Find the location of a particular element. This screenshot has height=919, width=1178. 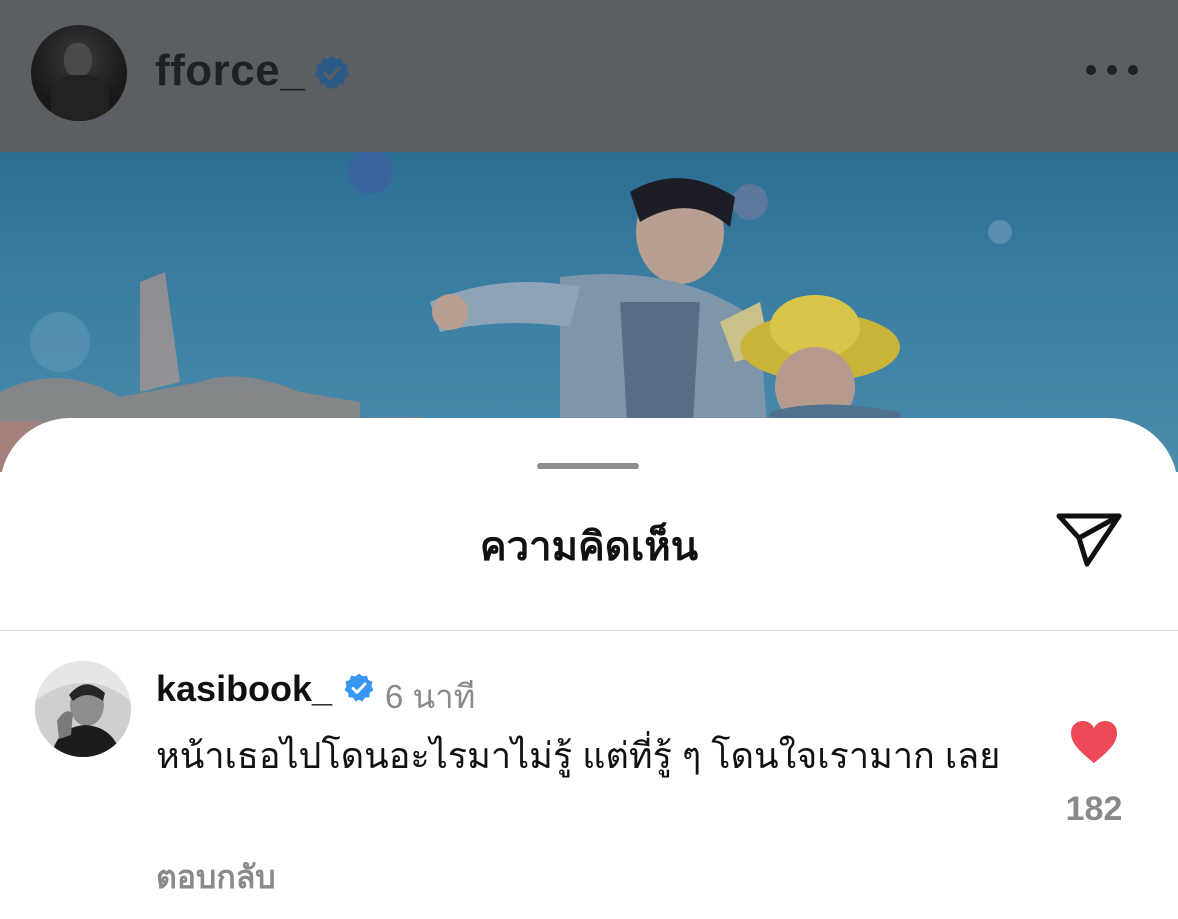

comment-timestamp: 6 นาที is located at coordinates (430, 696).